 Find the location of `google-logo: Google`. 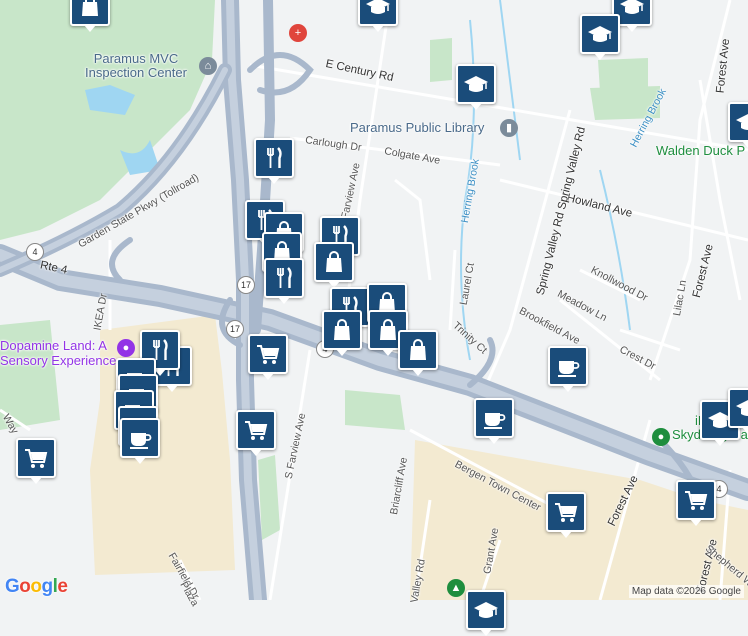

google-logo: Google is located at coordinates (36, 586).